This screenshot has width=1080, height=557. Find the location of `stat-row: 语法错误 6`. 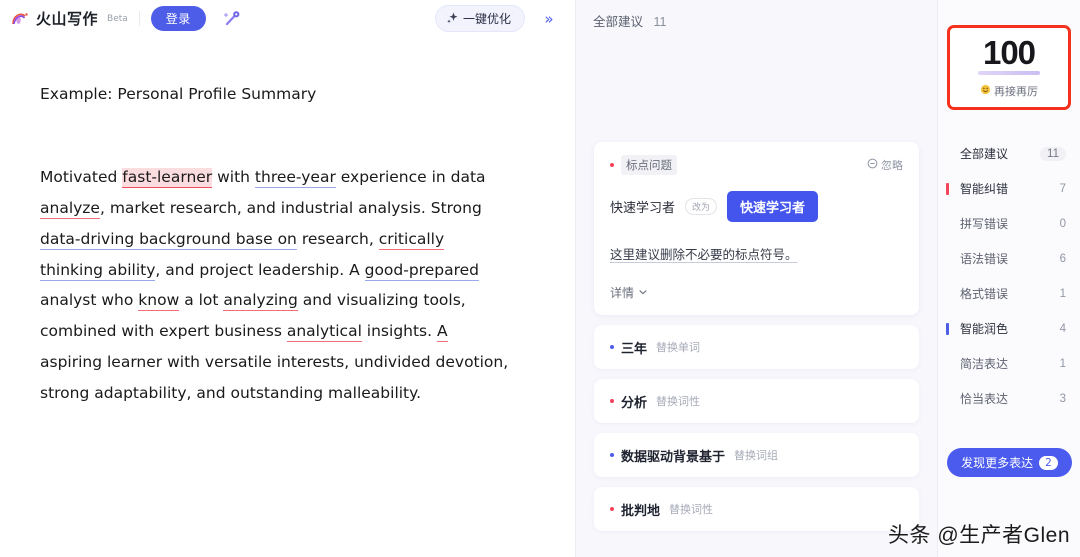

stat-row: 语法错误 6 is located at coordinates (1009, 258).